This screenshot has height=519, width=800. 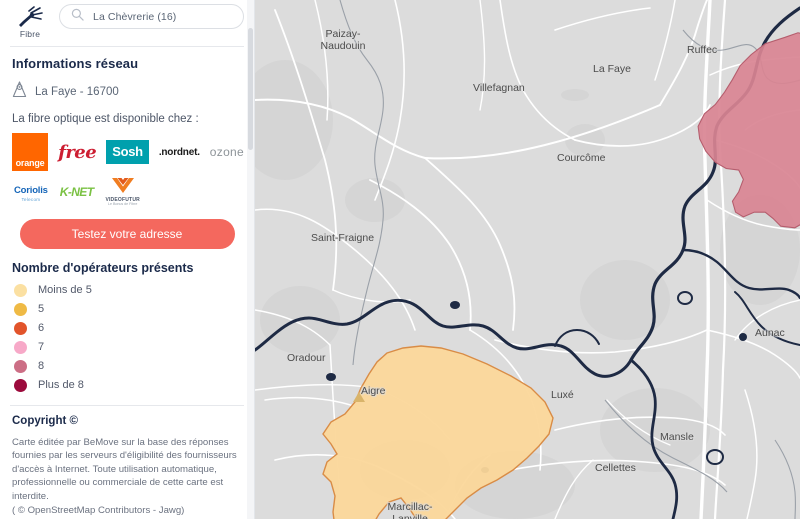 What do you see at coordinates (41, 366) in the screenshot?
I see `legend-label: 8` at bounding box center [41, 366].